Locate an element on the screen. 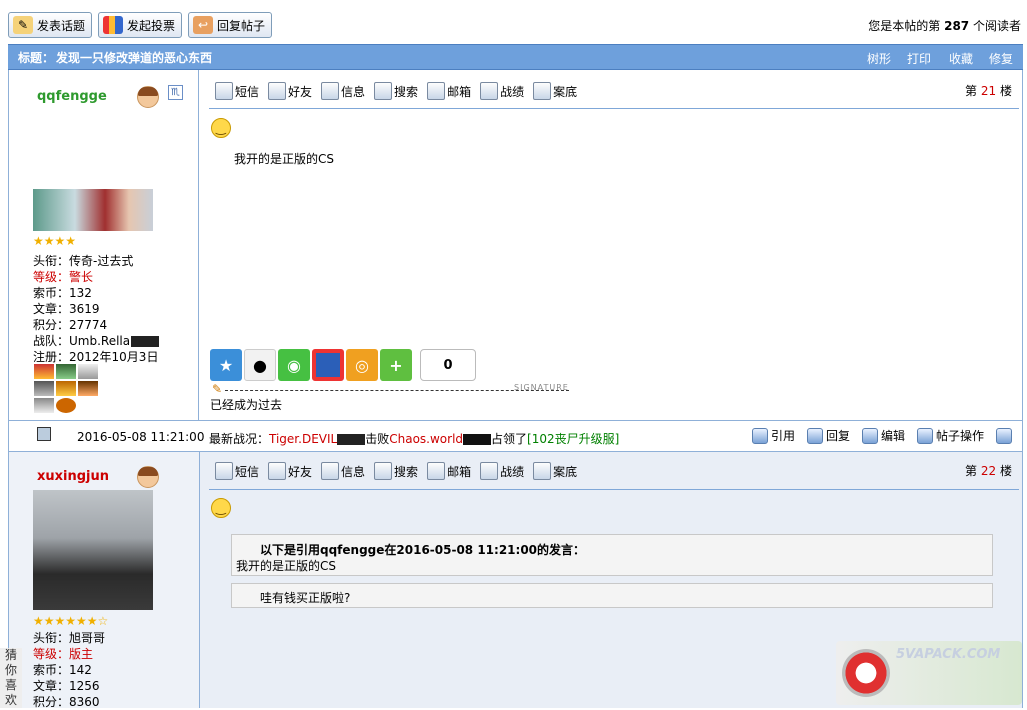 The height and width of the screenshot is (710, 1027). site-watermark: 5VAPACK.COM is located at coordinates (929, 673).